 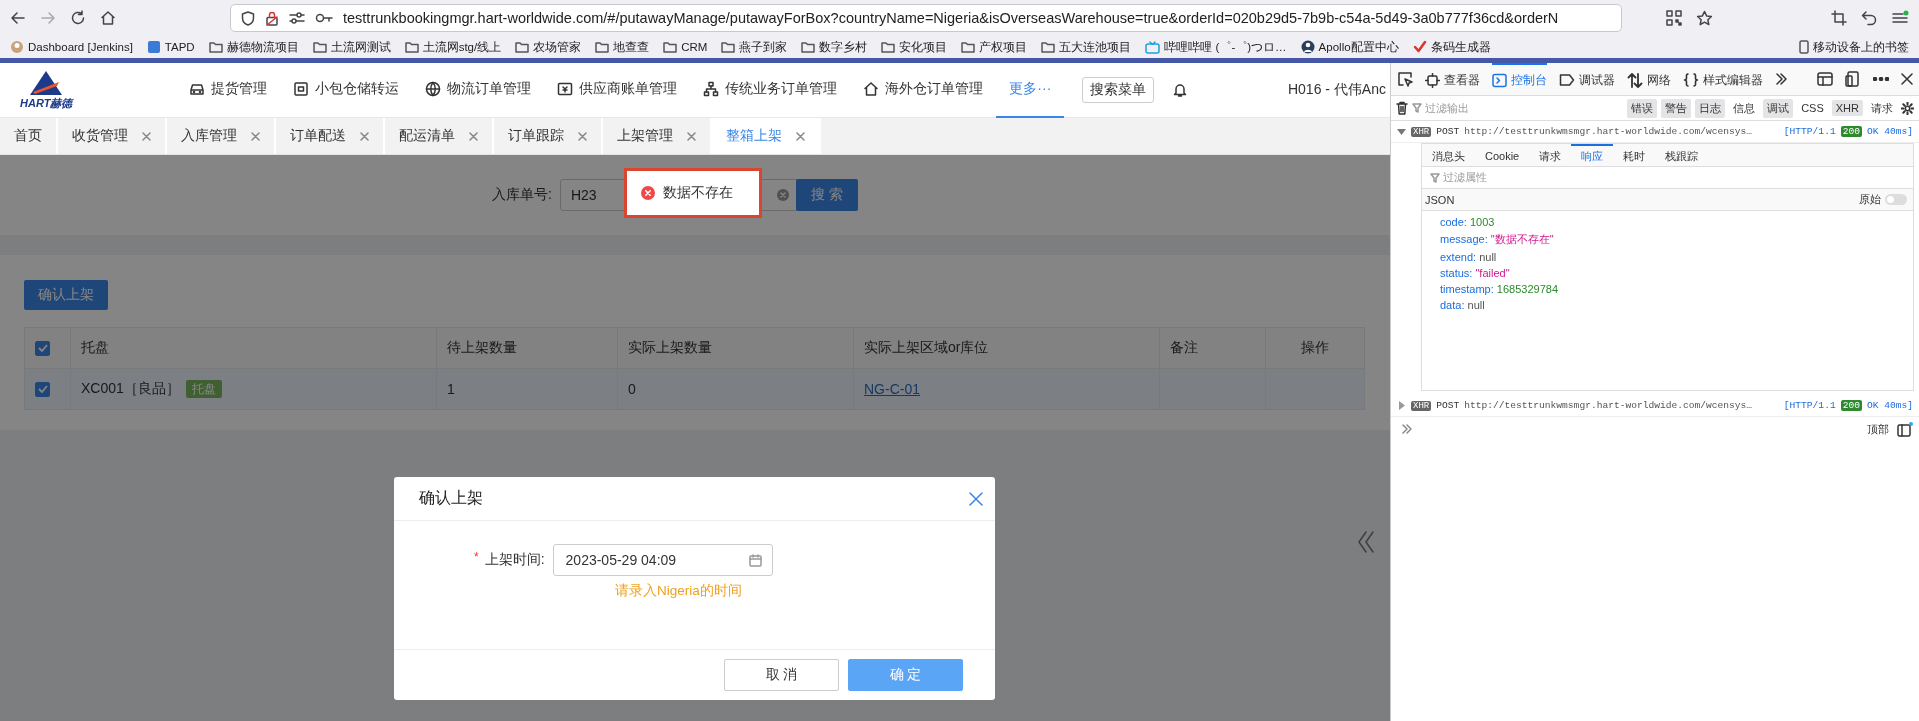 I want to click on column-header: 待上架数量, so click(x=527, y=348).